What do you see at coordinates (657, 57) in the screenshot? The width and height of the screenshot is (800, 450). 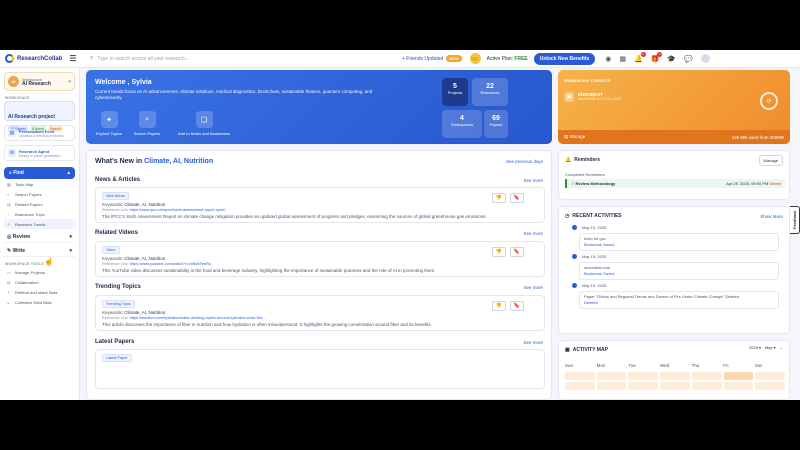 I see `gift-icon: 🎁 1` at bounding box center [657, 57].